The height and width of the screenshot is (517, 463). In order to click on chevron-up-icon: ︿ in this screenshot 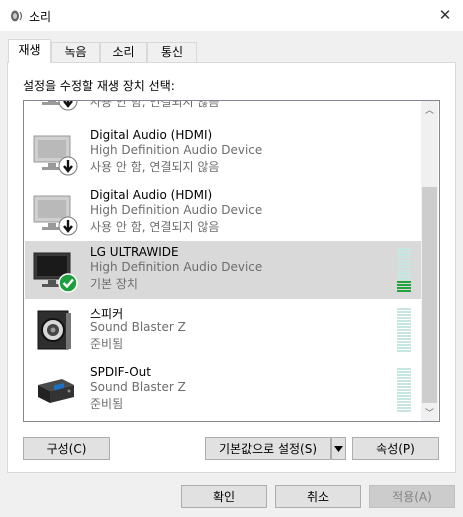, I will do `click(429, 109)`.